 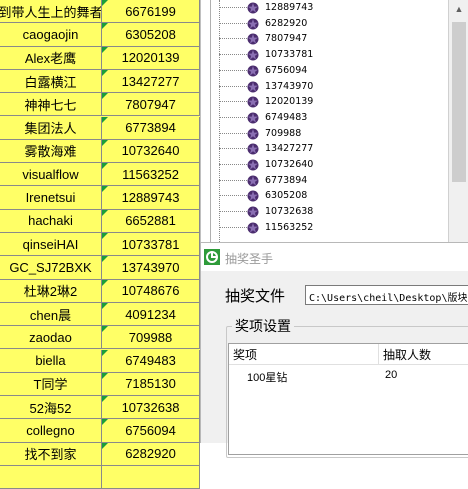 What do you see at coordinates (286, 180) in the screenshot?
I see `tree-node-label: 6773894` at bounding box center [286, 180].